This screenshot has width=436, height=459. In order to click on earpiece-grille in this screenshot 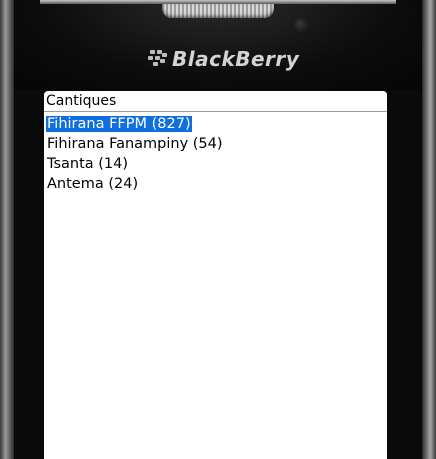, I will do `click(218, 11)`.